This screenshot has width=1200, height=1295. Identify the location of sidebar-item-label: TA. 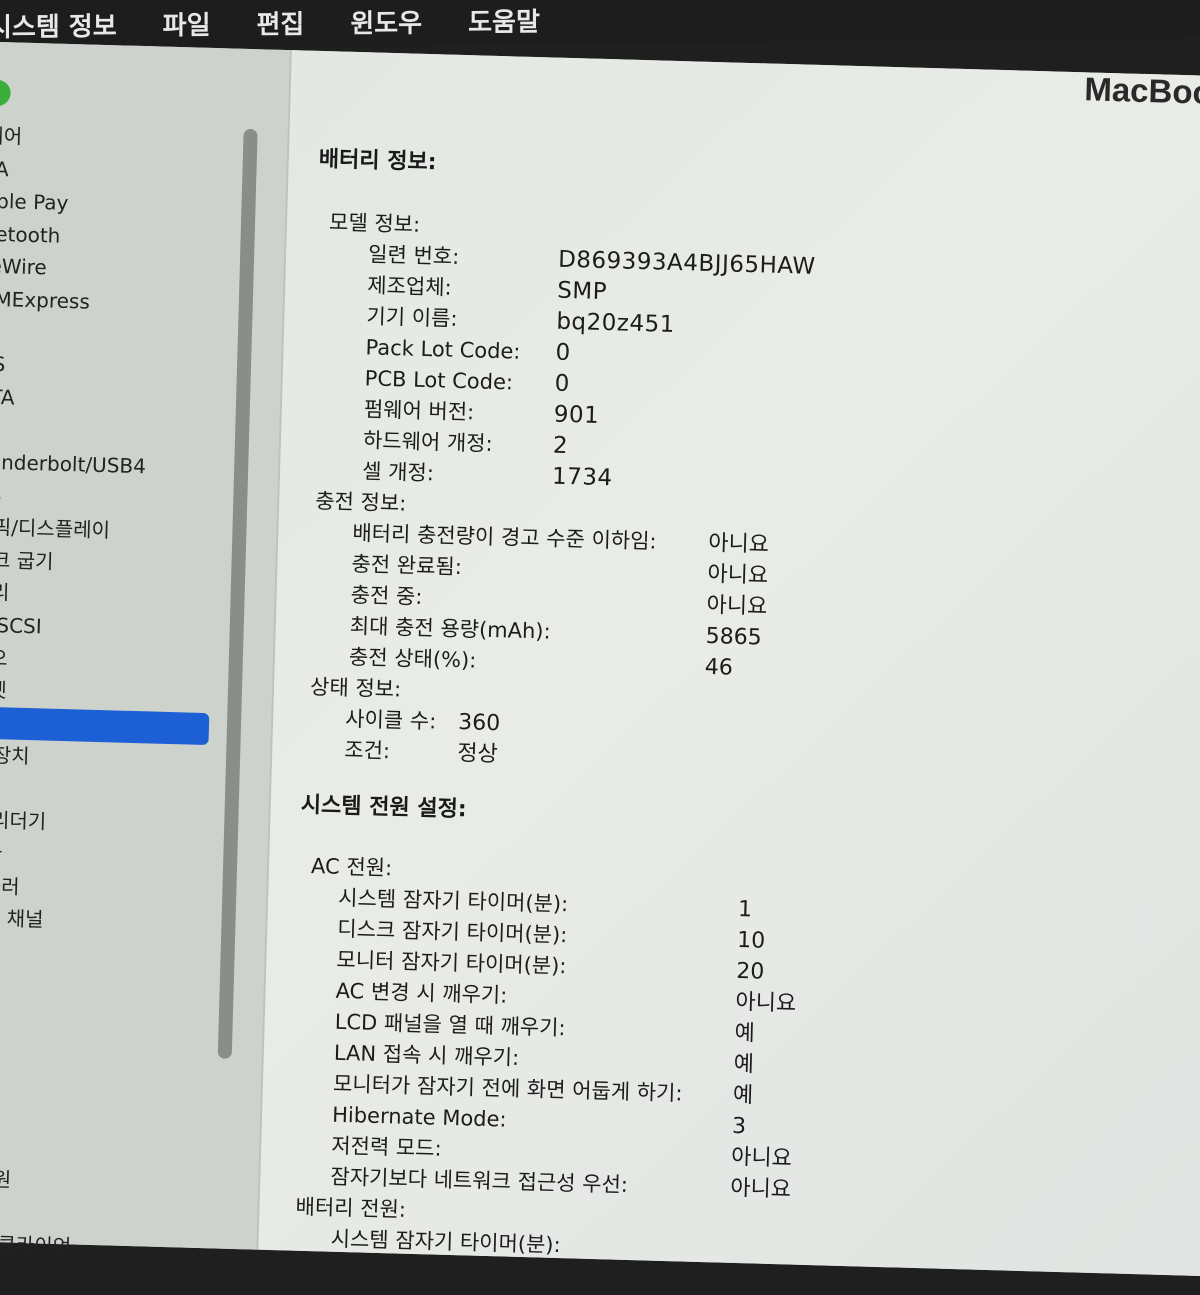
(4, 168).